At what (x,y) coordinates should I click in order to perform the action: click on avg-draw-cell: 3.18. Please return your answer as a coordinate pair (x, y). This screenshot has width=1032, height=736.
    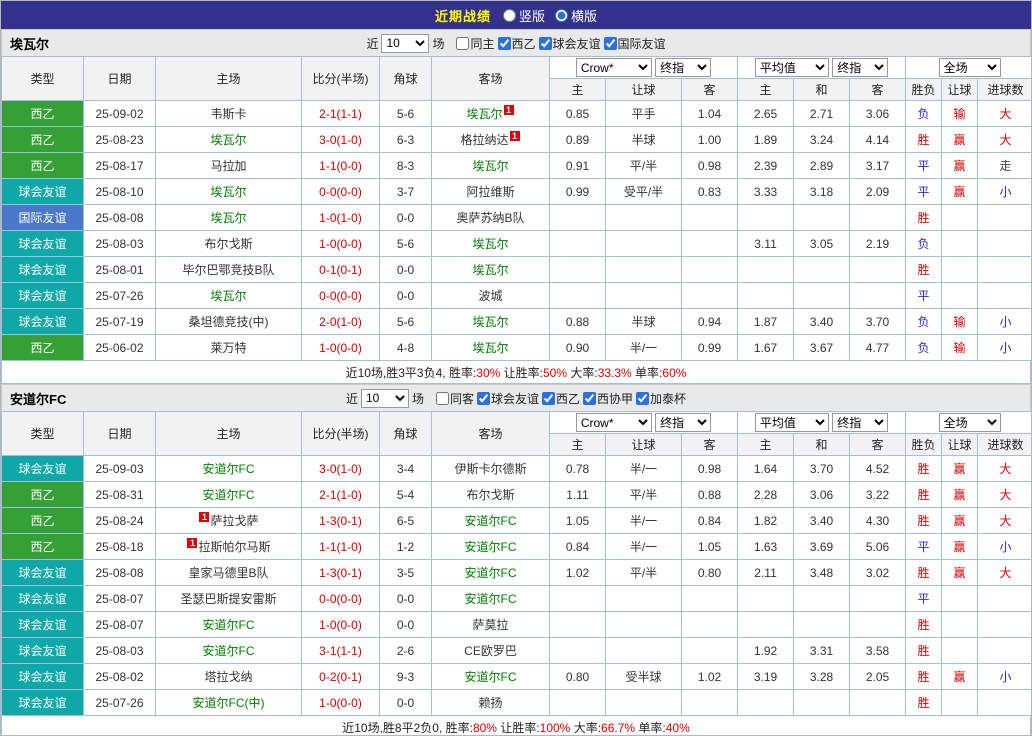
    Looking at the image, I should click on (822, 191).